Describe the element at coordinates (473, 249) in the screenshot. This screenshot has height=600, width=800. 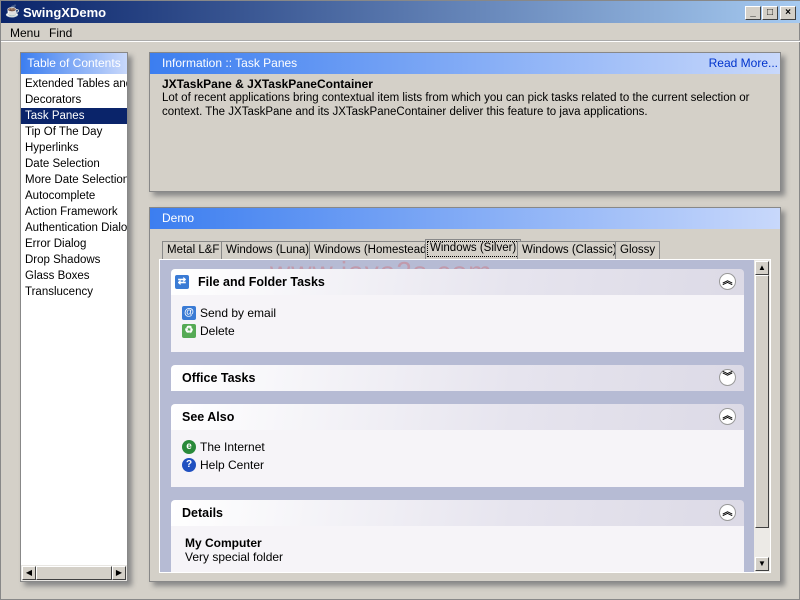
I see `tab: Windows (Silver)` at that location.